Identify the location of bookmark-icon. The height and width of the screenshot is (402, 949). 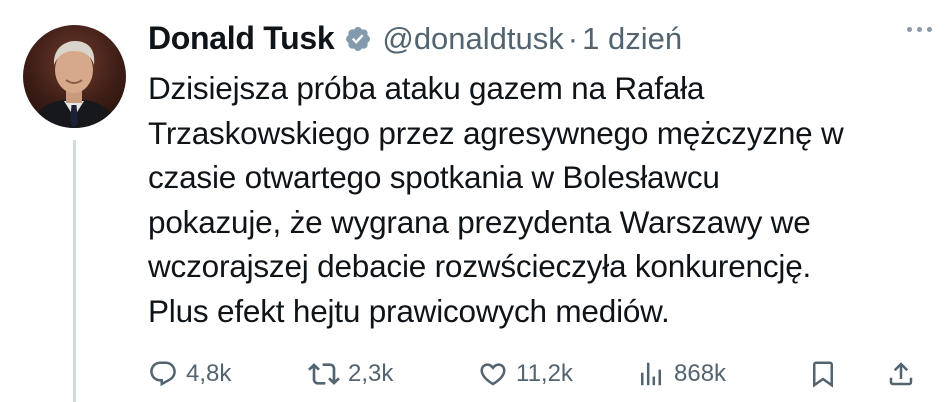
(823, 374).